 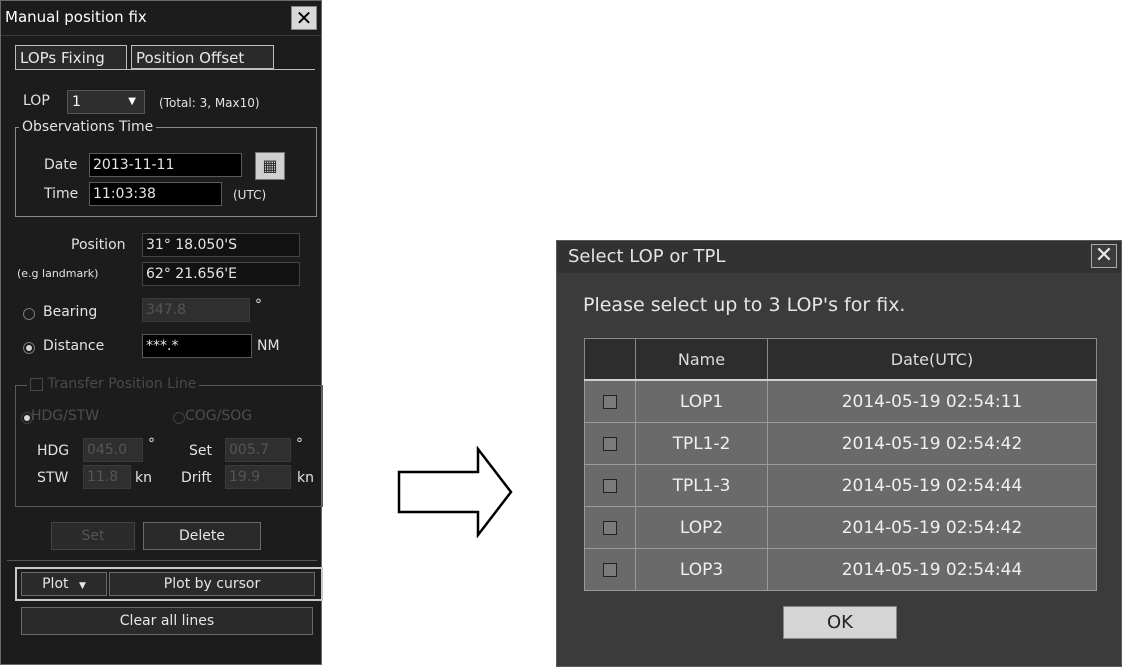 What do you see at coordinates (202, 536) in the screenshot?
I see `delete-button: Delete` at bounding box center [202, 536].